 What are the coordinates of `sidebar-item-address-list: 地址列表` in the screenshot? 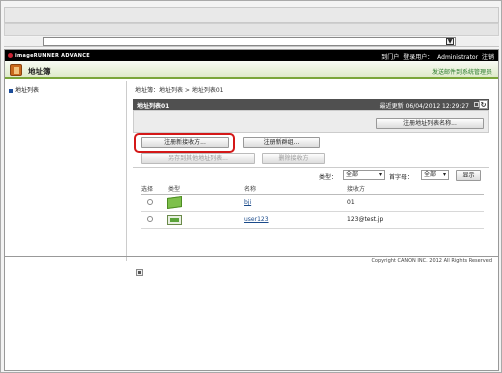 It's located at (24, 89).